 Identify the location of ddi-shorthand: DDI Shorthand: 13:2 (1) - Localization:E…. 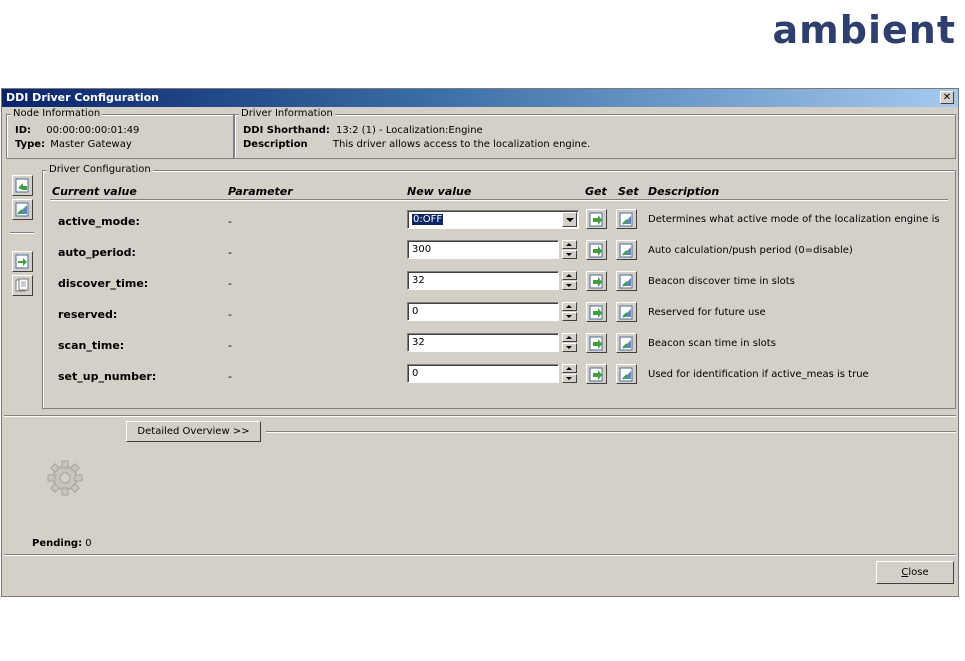
(363, 130).